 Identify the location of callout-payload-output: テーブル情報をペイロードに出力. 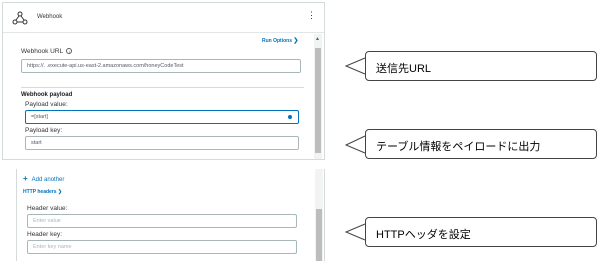
(481, 144).